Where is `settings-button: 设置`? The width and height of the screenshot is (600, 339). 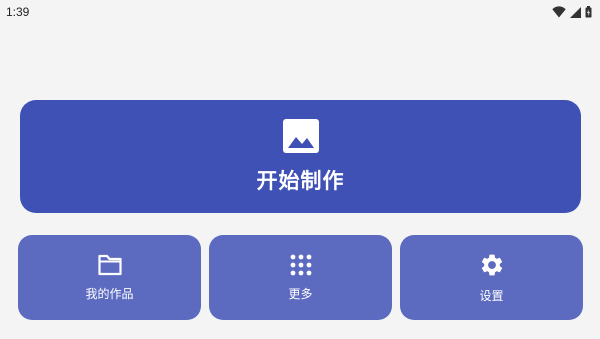
settings-button: 设置 is located at coordinates (491, 277).